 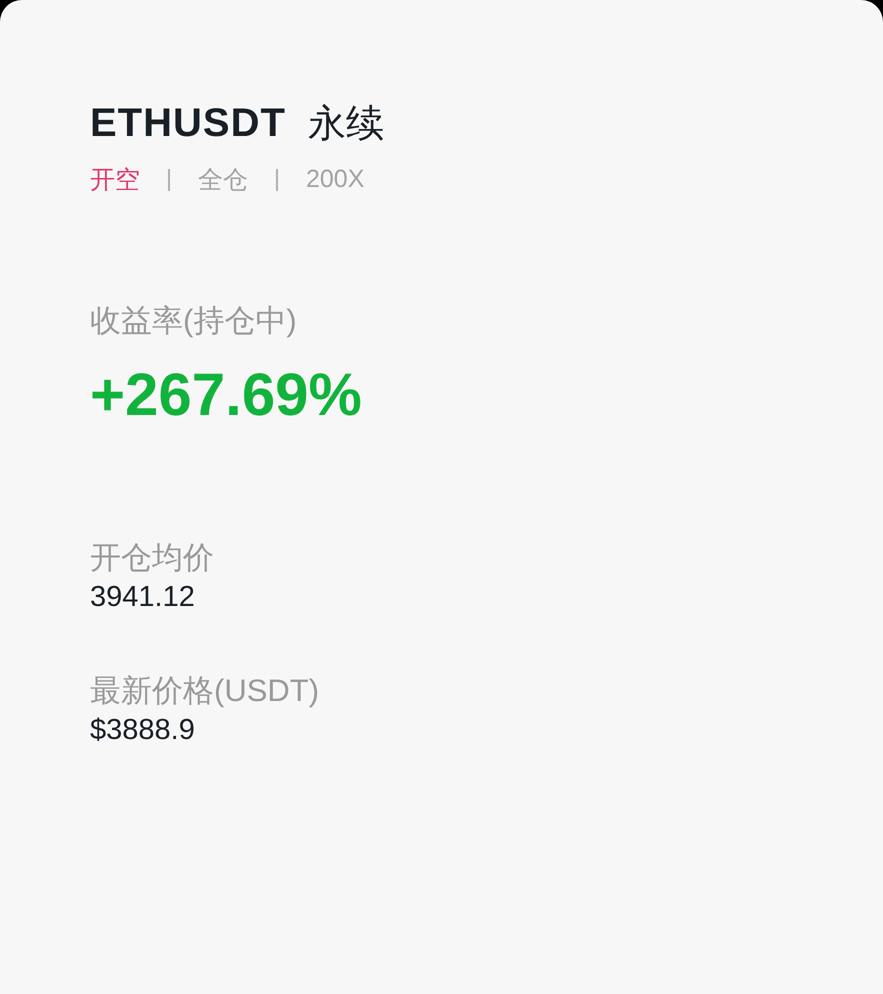 I want to click on stat-label: 开仓均价, so click(x=152, y=558).